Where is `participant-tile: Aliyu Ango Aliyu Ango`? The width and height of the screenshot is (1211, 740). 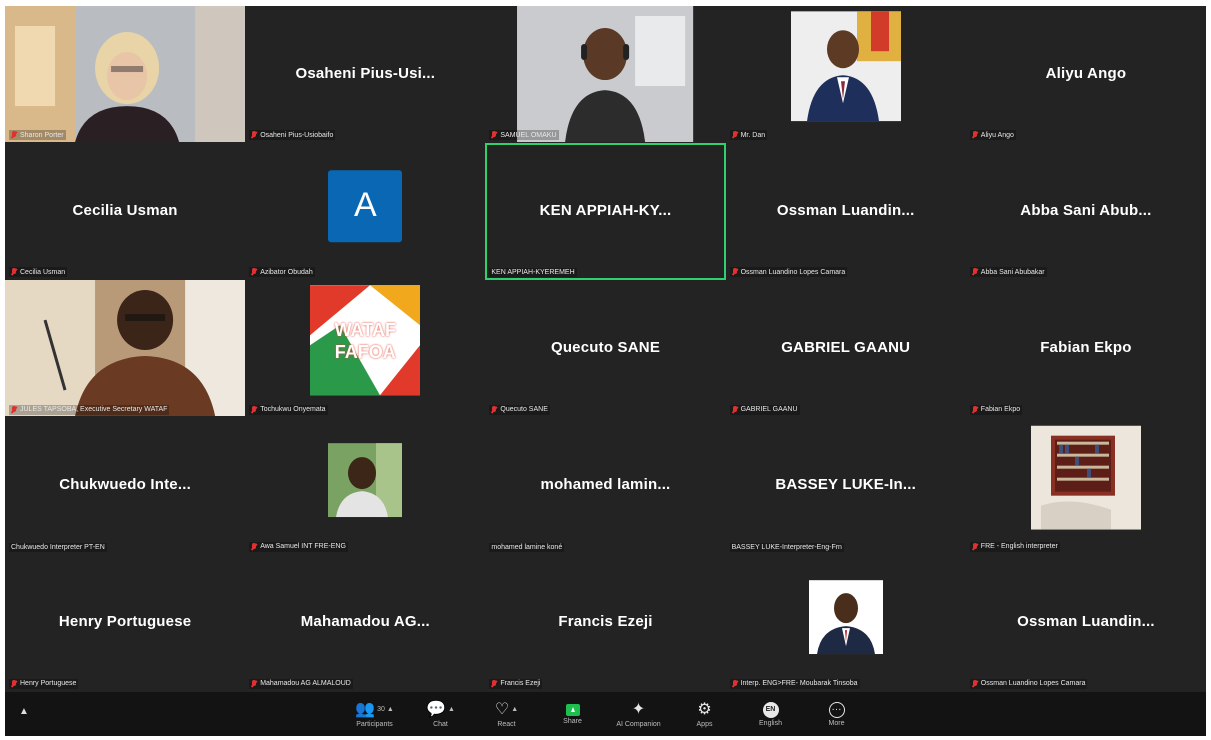 participant-tile: Aliyu Ango Aliyu Ango is located at coordinates (1085, 75).